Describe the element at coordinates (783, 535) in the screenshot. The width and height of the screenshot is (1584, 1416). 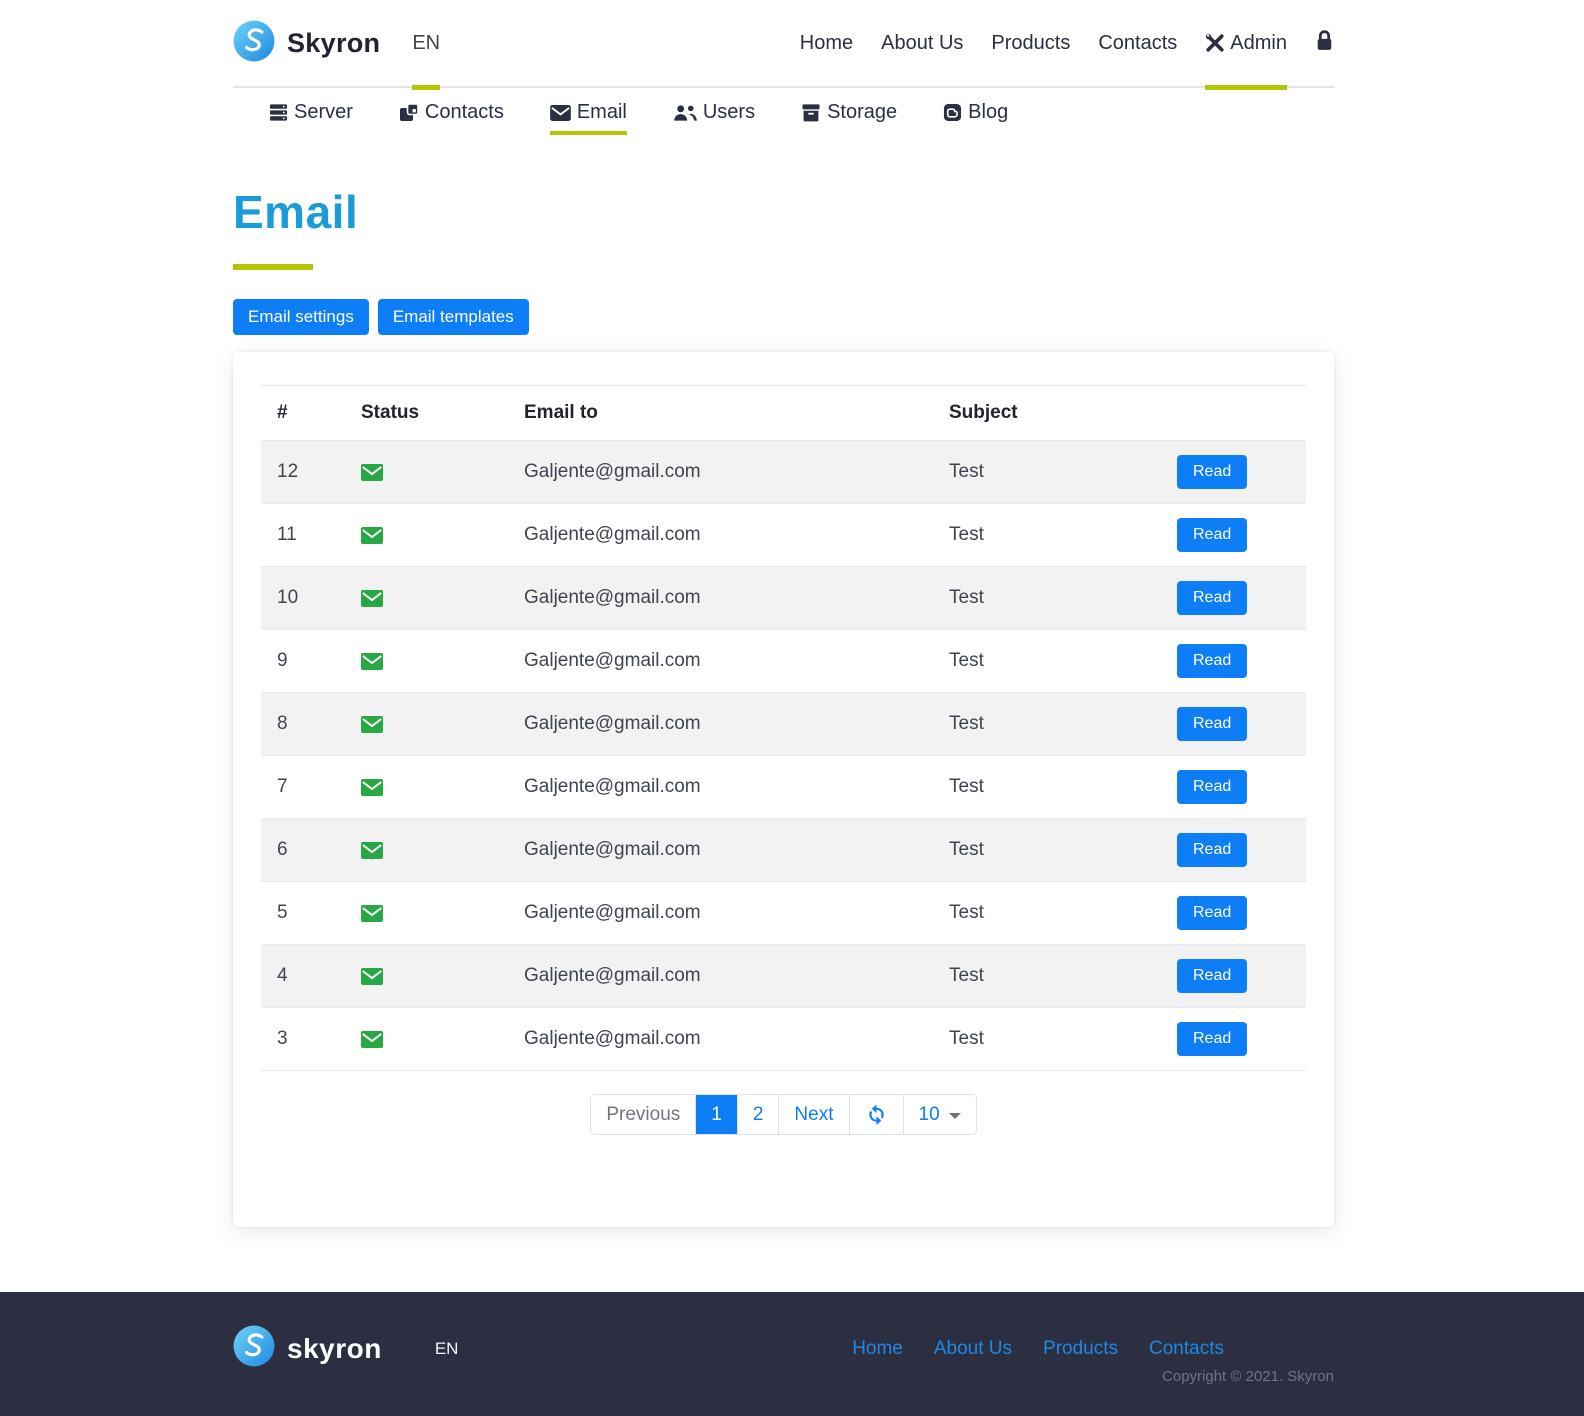
I see `table-row: 11 Galjente@gmail.com Test Read` at that location.